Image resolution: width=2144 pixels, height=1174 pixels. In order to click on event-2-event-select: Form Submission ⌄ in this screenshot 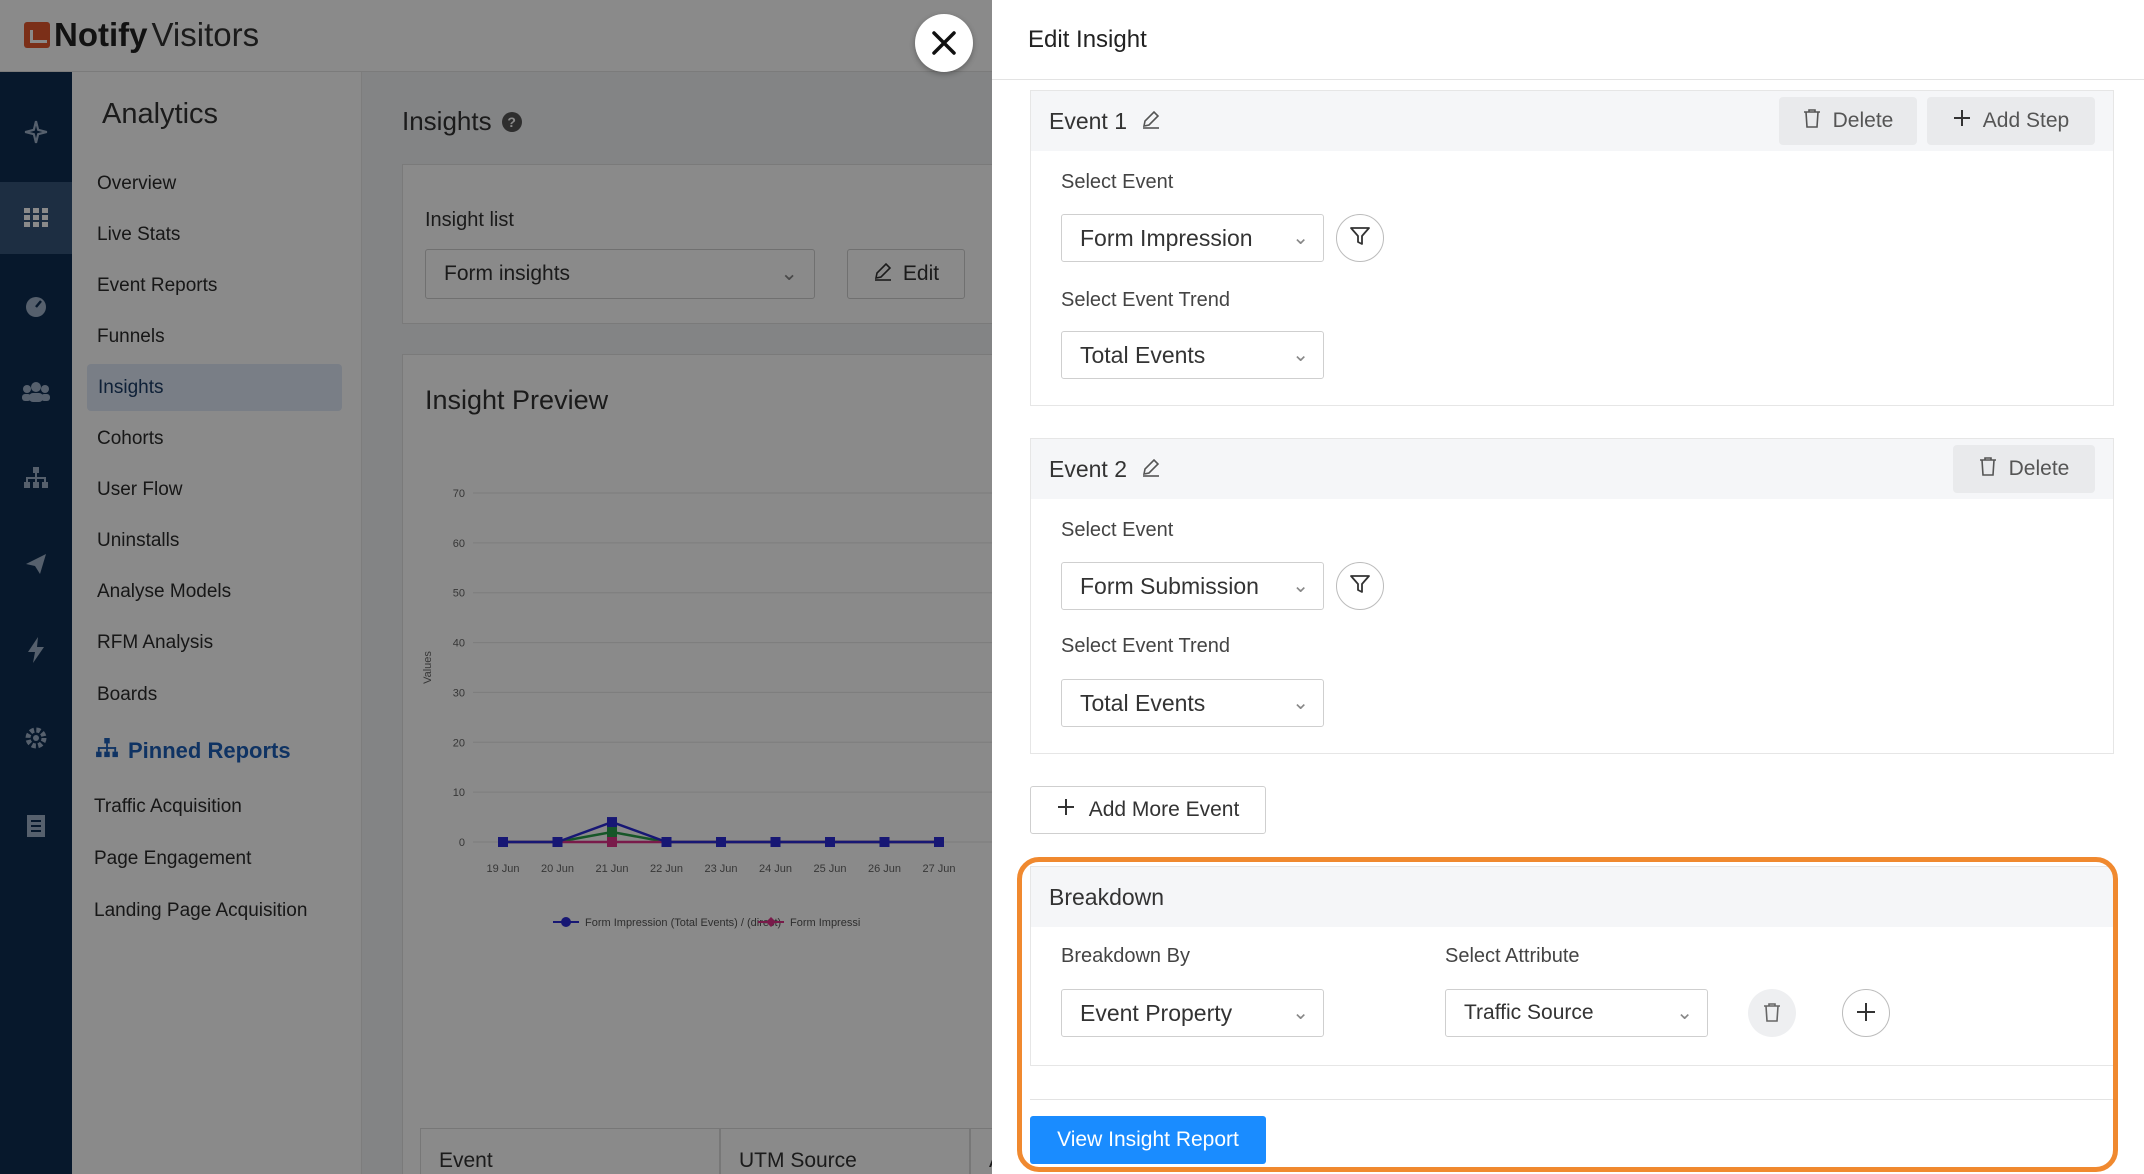, I will do `click(1192, 586)`.